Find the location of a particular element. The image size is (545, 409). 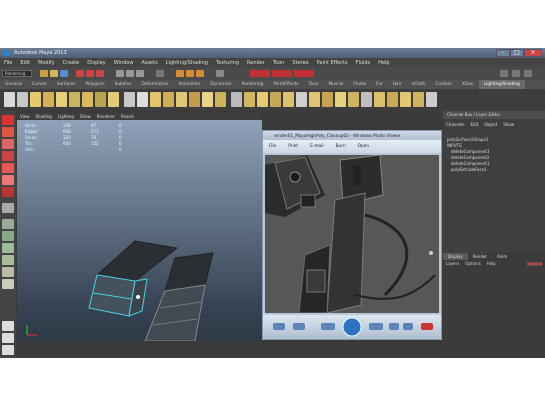

menu-toon: Toon is located at coordinates (279, 62).